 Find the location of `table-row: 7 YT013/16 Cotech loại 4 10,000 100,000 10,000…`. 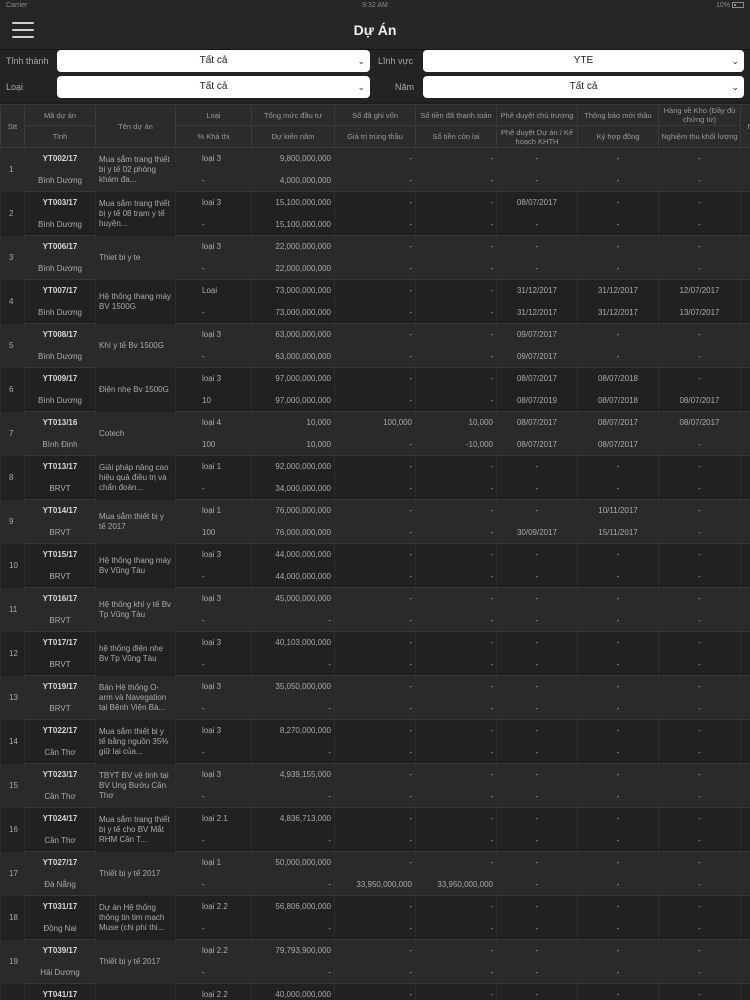

table-row: 7 YT013/16 Cotech loại 4 10,000 100,000 10,000… is located at coordinates (375, 433).